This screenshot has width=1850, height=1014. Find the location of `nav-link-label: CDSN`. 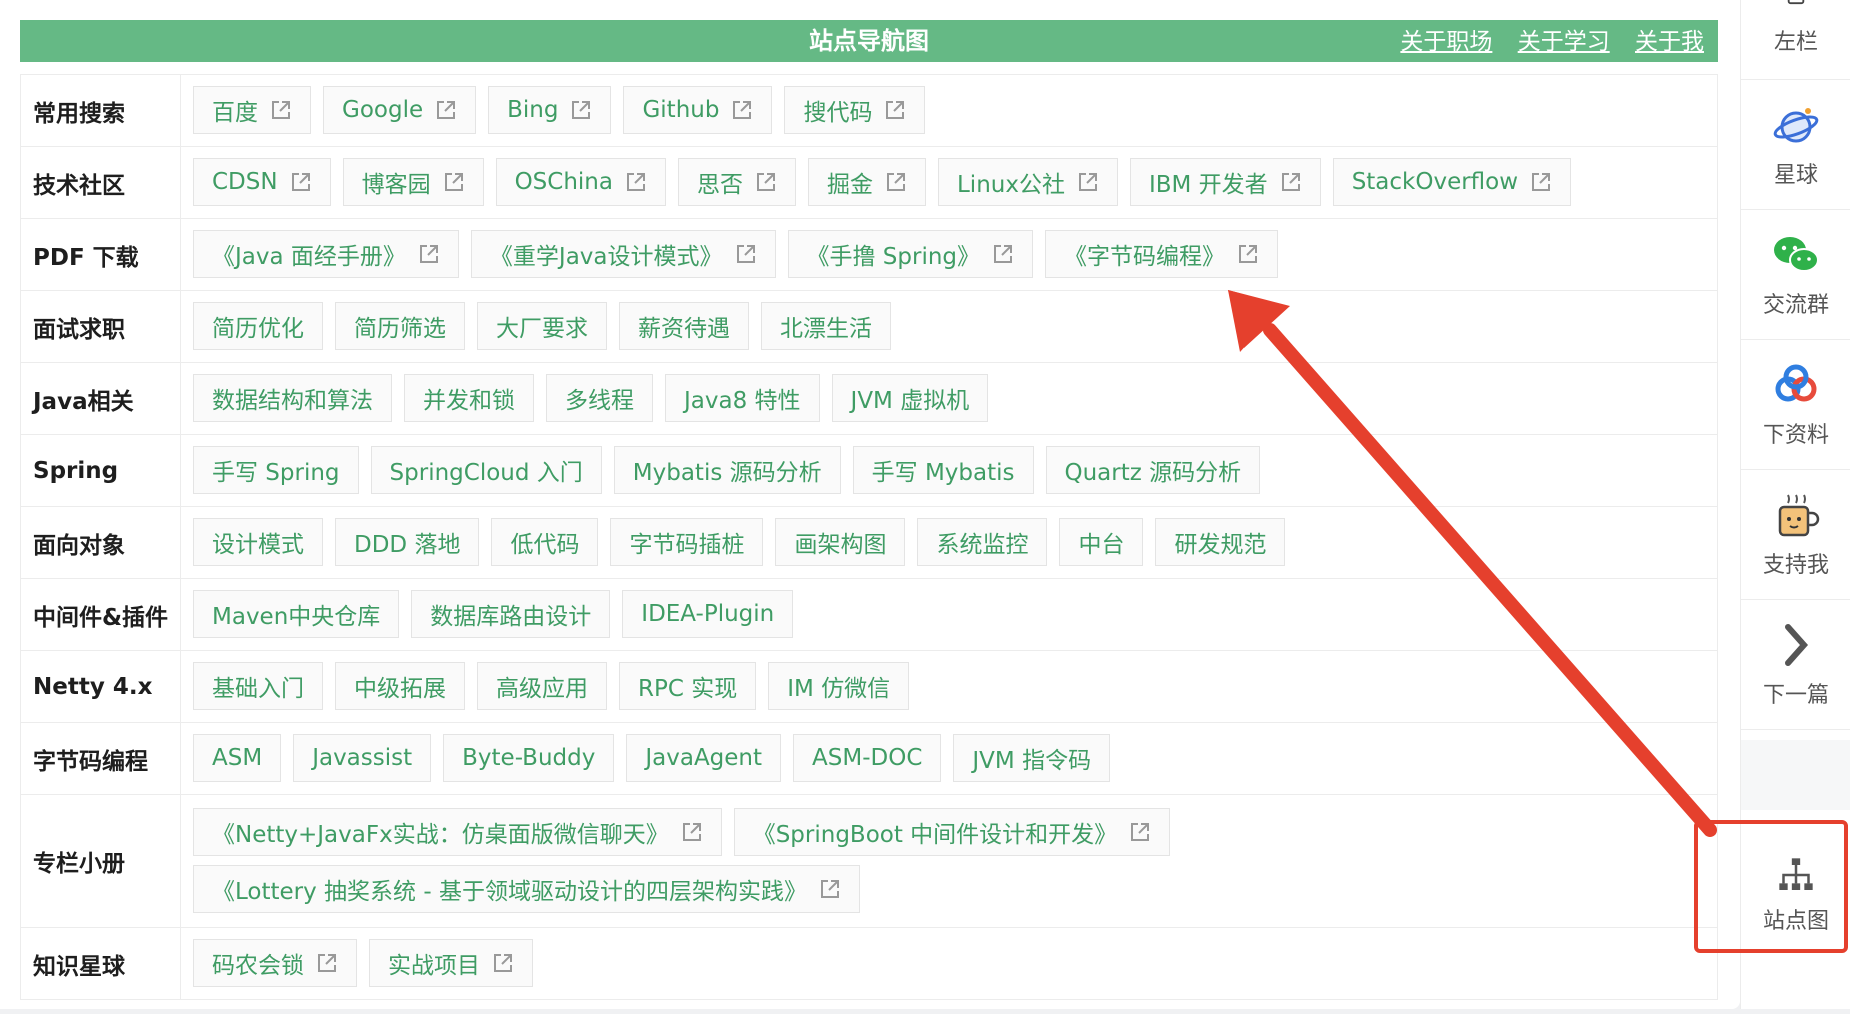

nav-link-label: CDSN is located at coordinates (245, 181).